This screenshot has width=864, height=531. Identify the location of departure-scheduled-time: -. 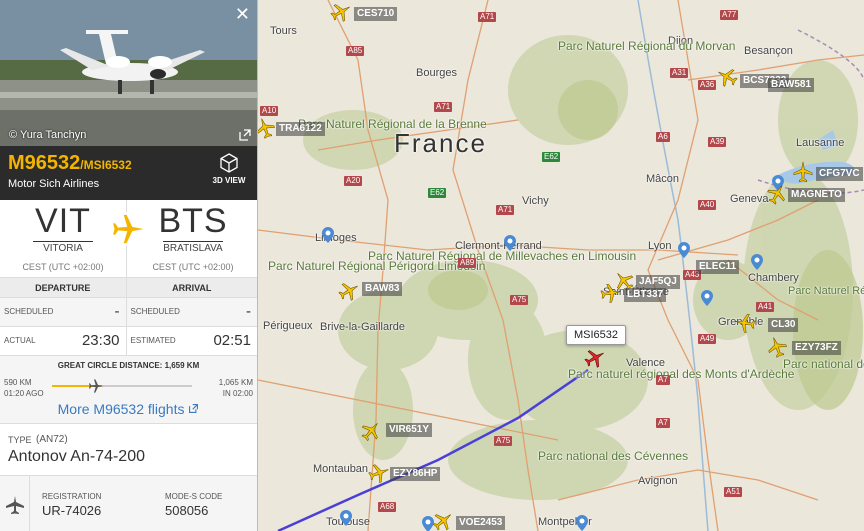
(117, 311).